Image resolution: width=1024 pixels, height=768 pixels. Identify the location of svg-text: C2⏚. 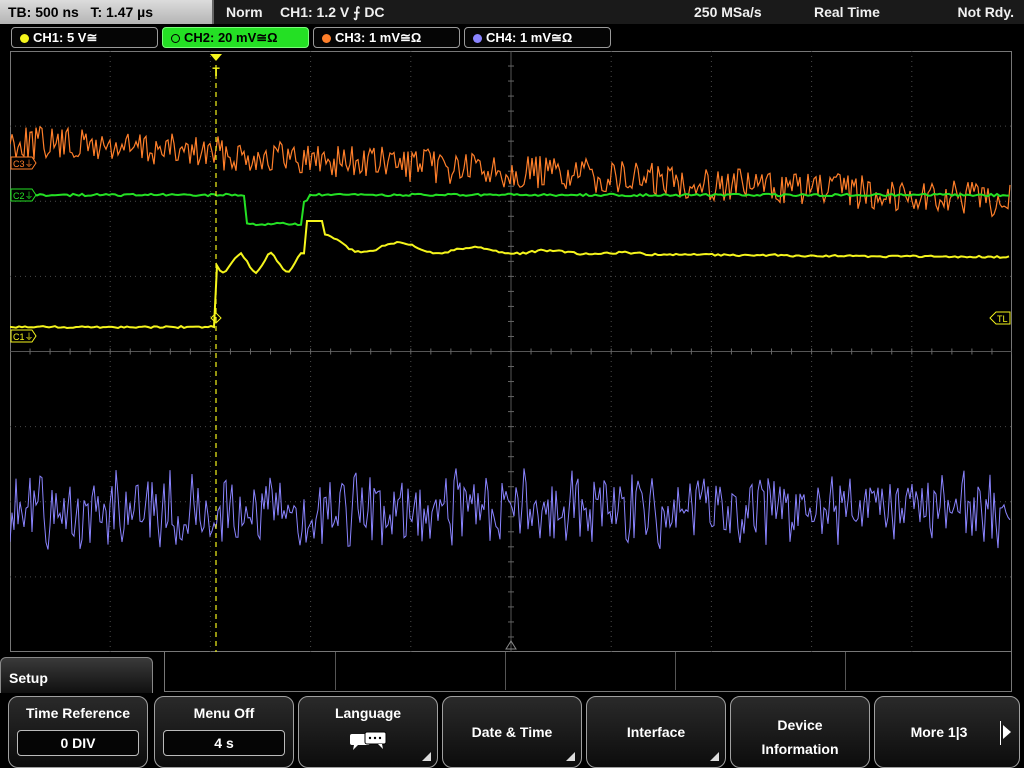
(23, 196).